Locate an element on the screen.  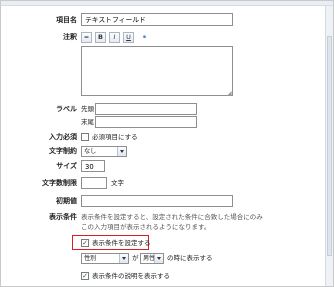
required-checkbox-label: 必須項目にする is located at coordinates (115, 137).